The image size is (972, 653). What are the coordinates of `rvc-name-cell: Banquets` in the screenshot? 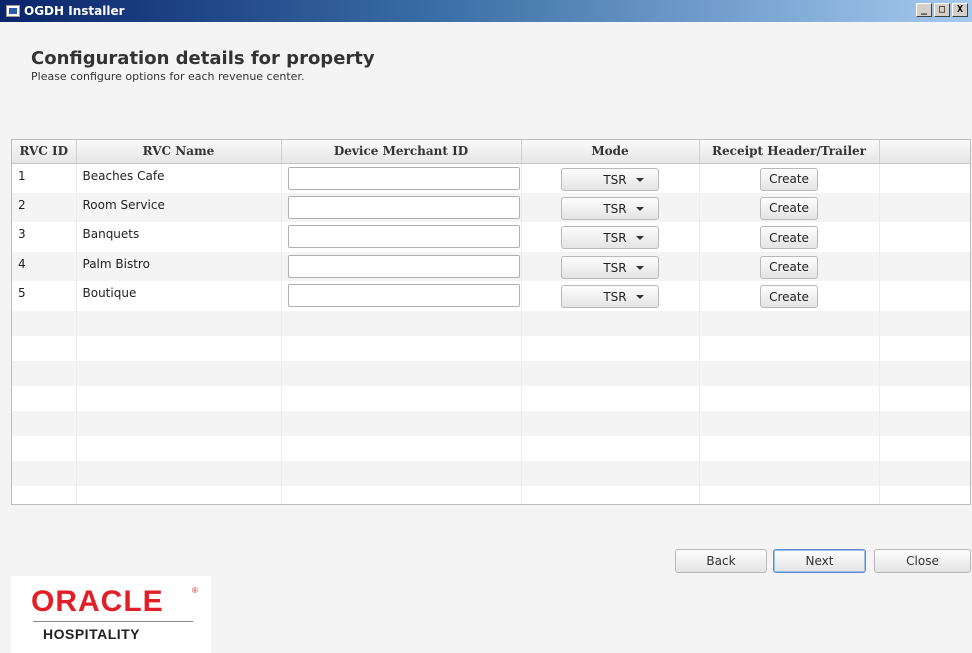 It's located at (179, 237).